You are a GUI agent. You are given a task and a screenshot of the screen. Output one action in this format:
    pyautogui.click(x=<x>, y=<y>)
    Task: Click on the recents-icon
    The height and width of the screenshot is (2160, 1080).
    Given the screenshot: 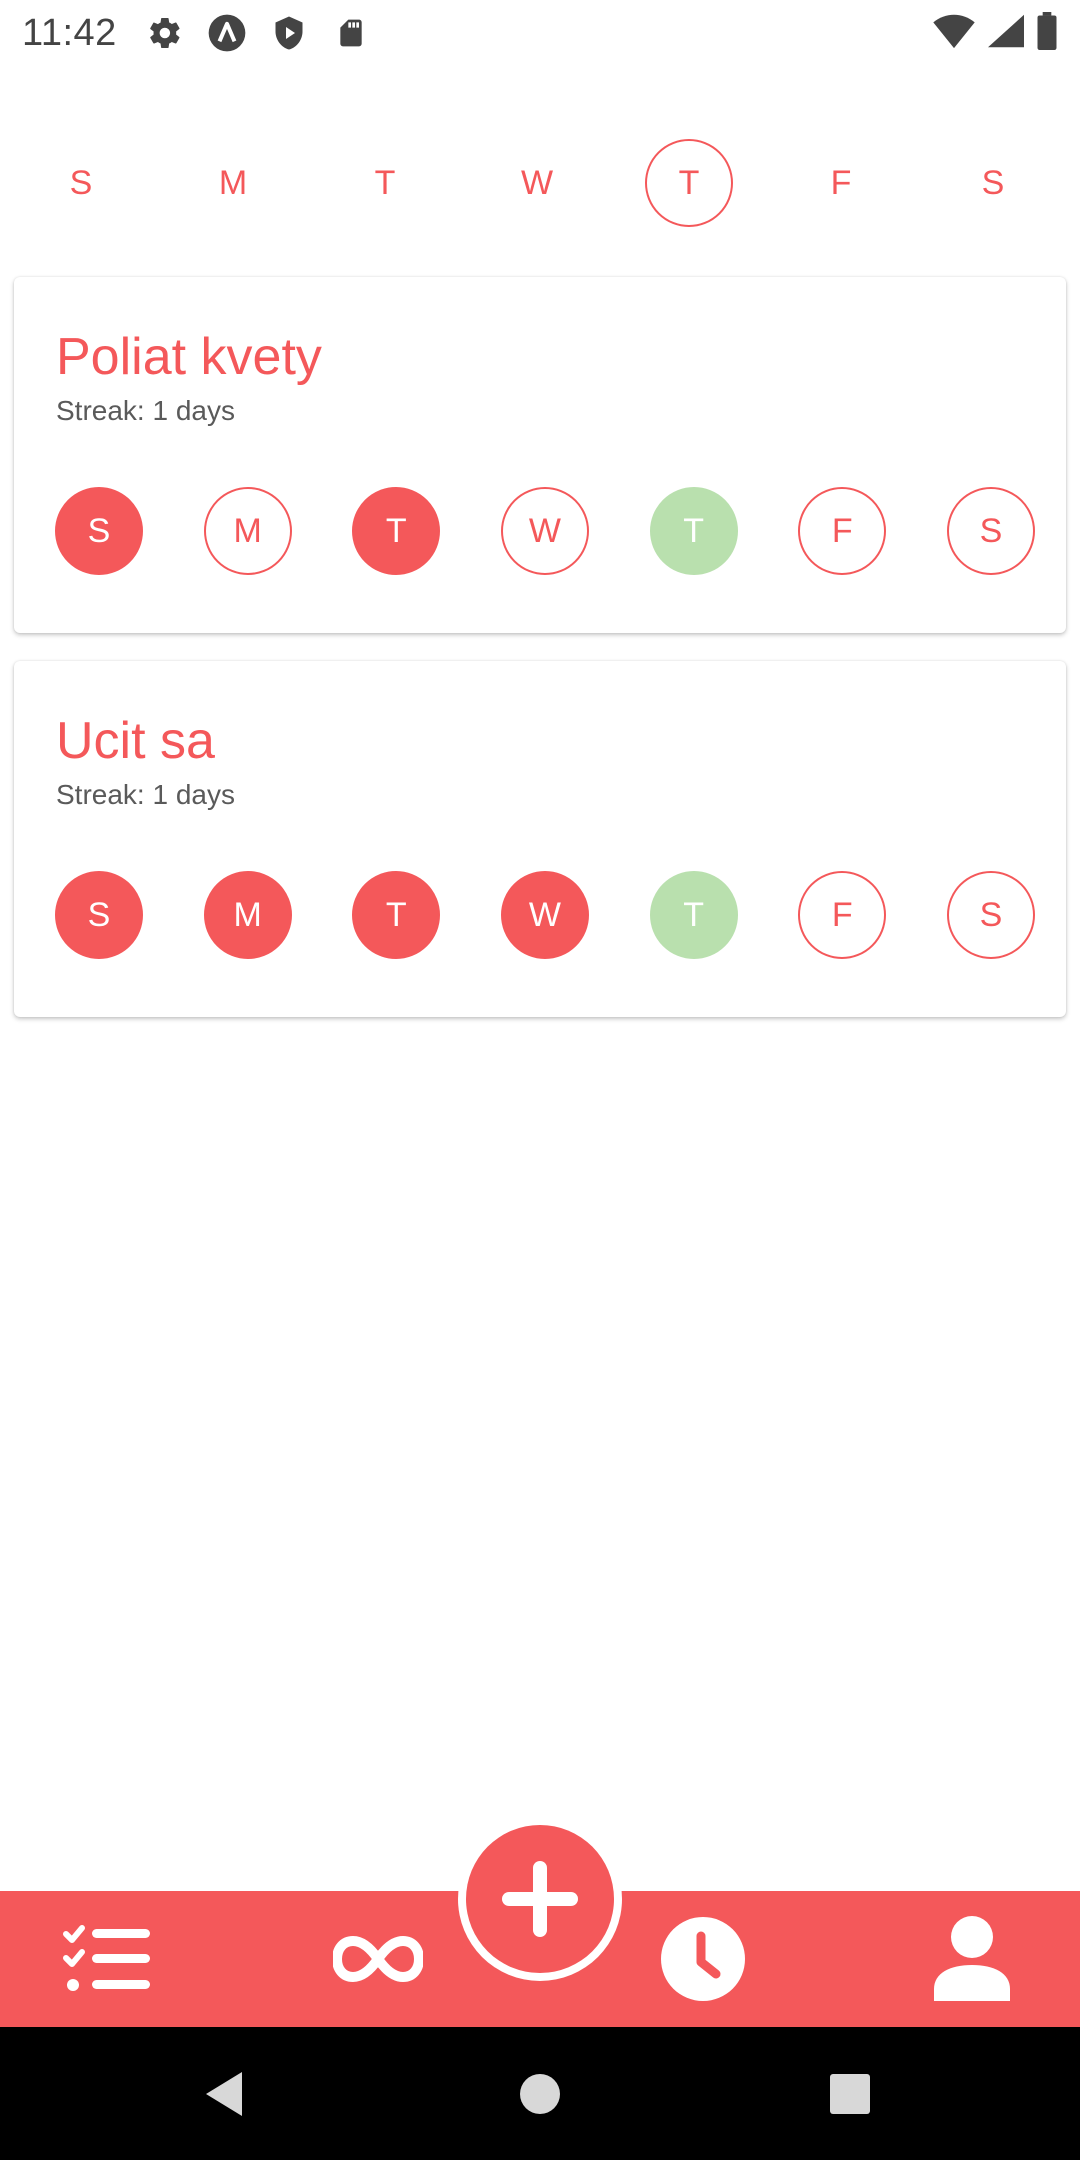 What is the action you would take?
    pyautogui.click(x=850, y=2093)
    